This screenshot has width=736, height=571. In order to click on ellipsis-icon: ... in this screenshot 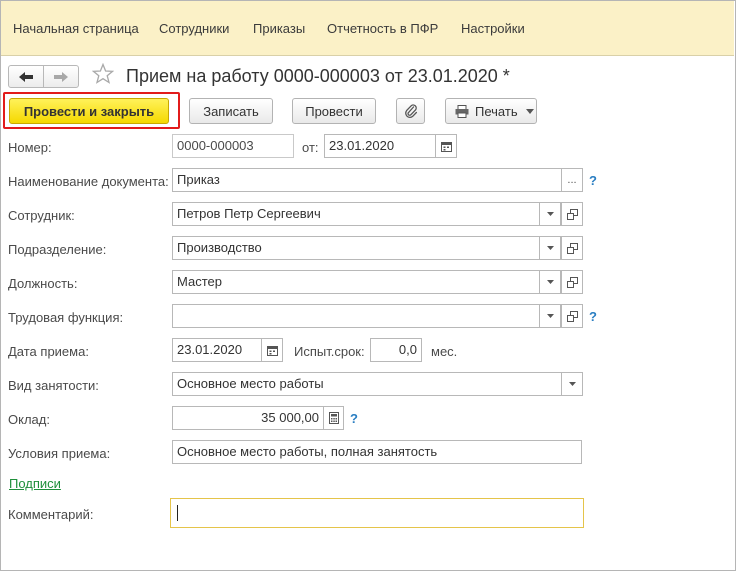, I will do `click(572, 180)`.